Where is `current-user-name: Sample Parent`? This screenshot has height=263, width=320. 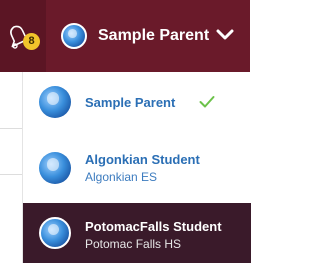
current-user-name: Sample Parent is located at coordinates (153, 36).